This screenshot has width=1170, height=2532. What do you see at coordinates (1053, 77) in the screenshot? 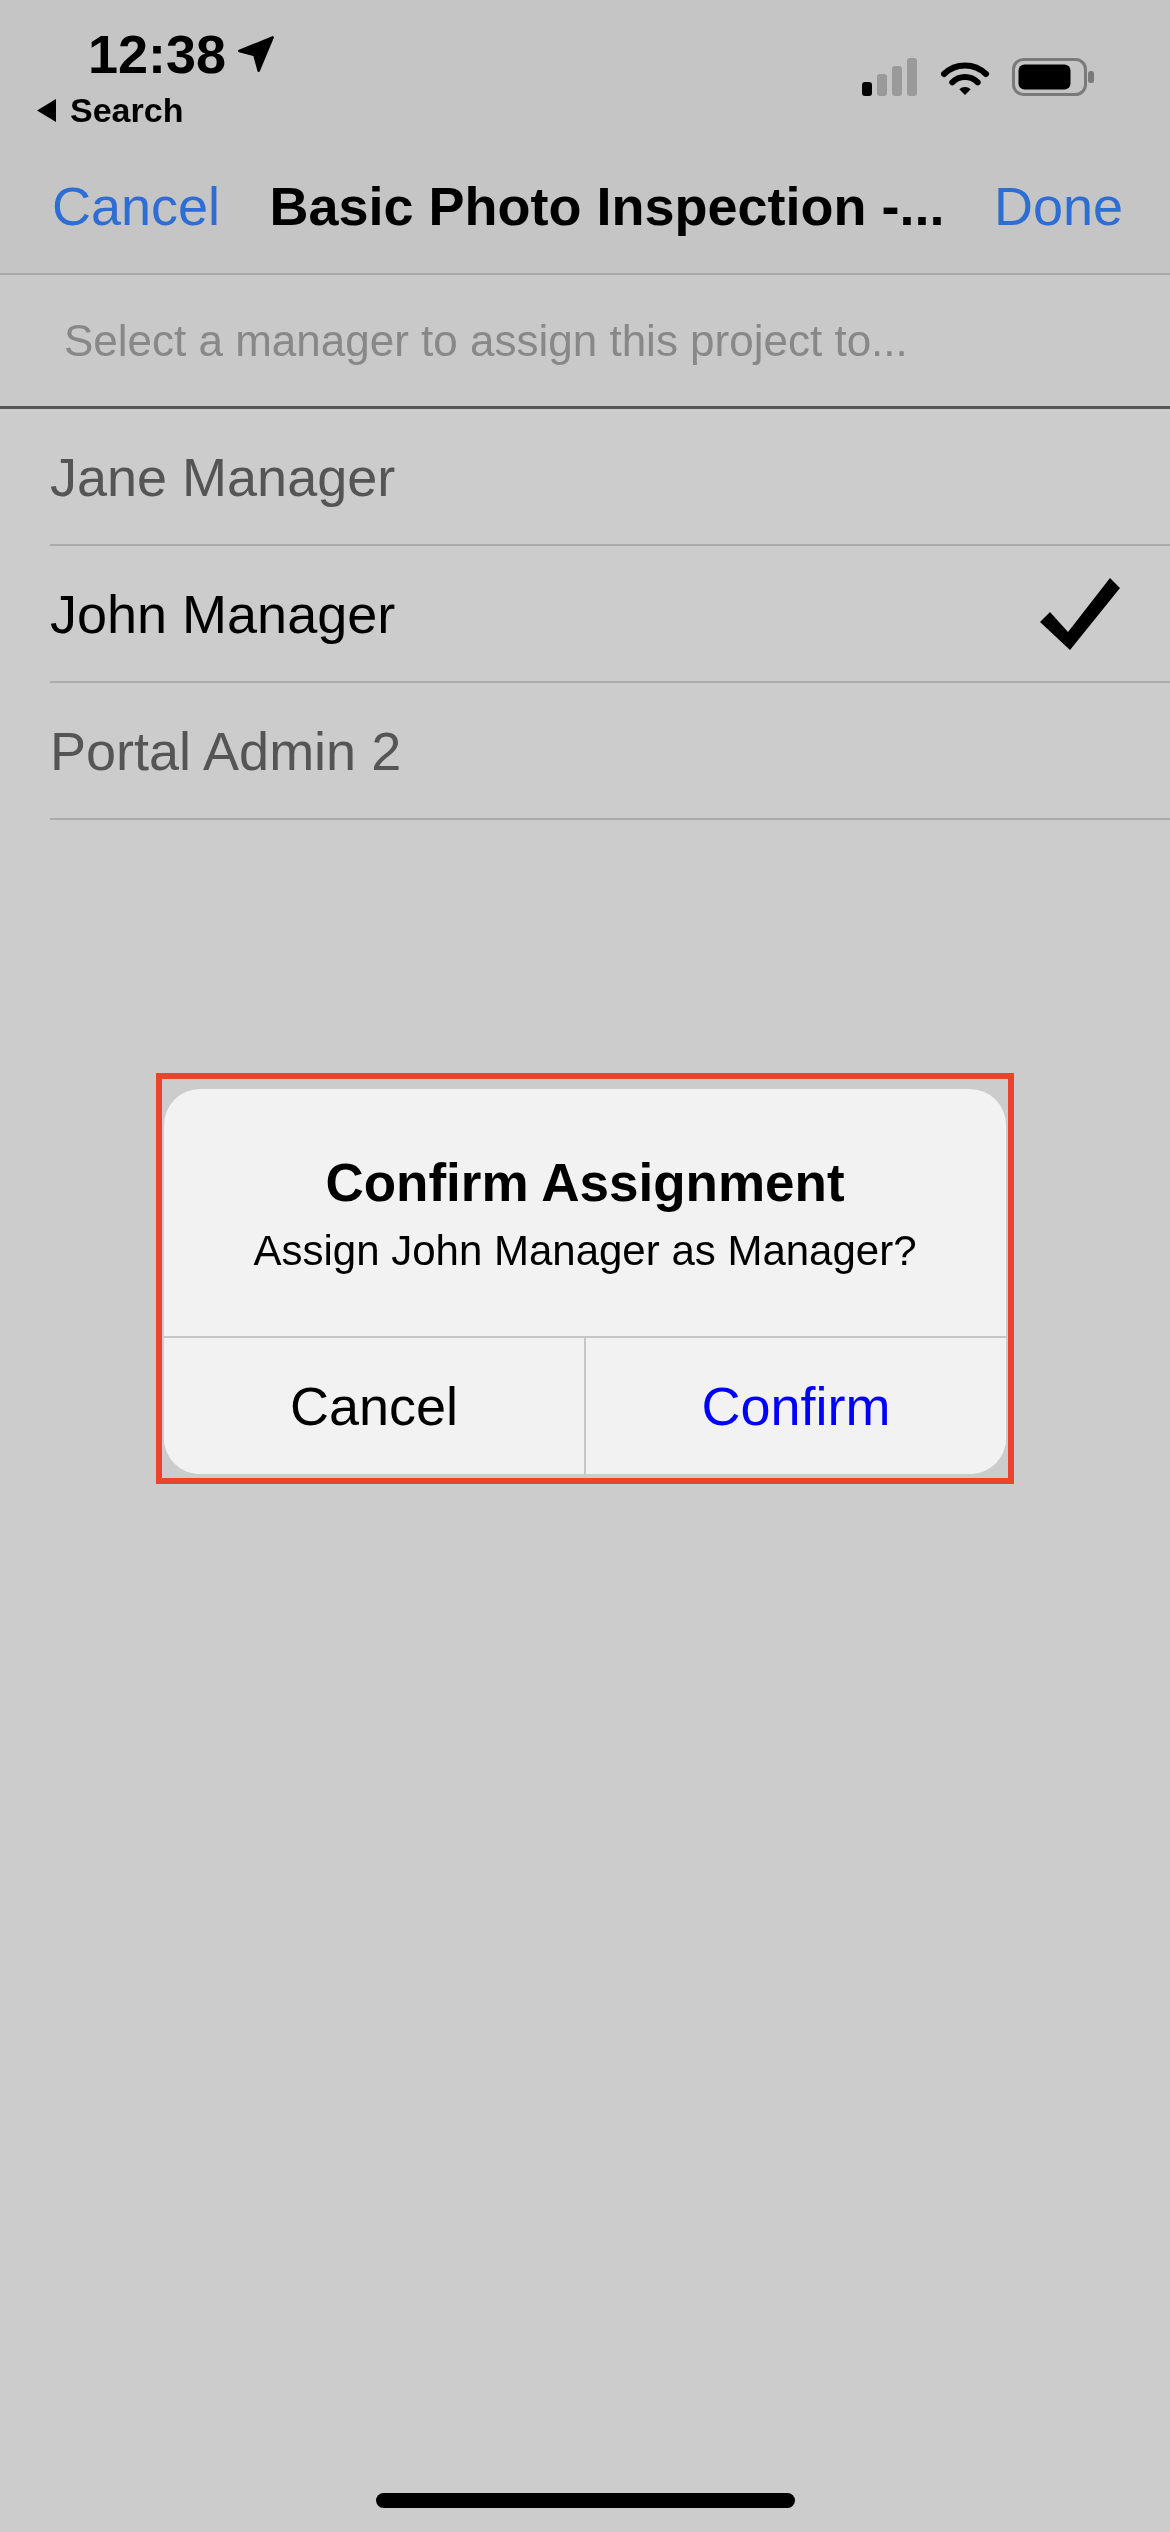
I see `battery-icon` at bounding box center [1053, 77].